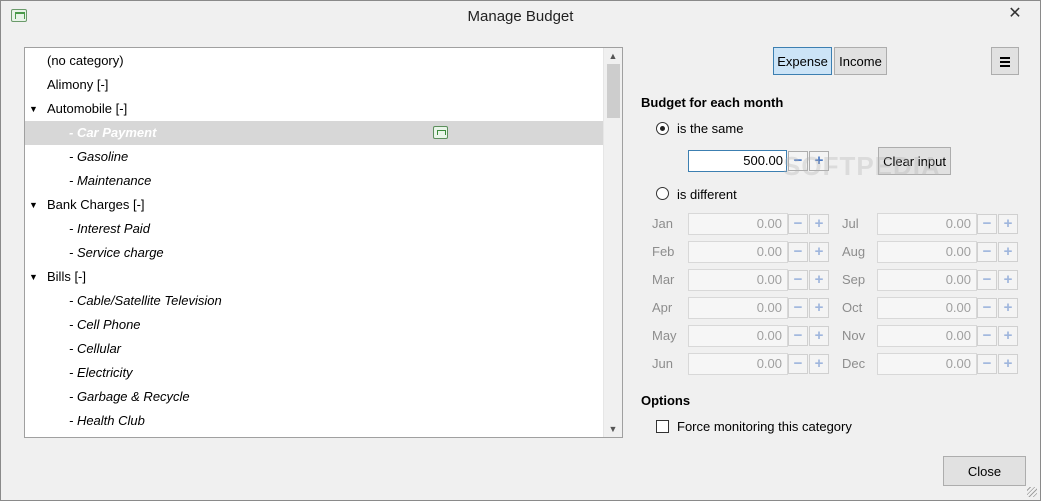 This screenshot has height=501, width=1041. Describe the element at coordinates (764, 426) in the screenshot. I see `force-monitoring-label: Force monitoring this category` at that location.